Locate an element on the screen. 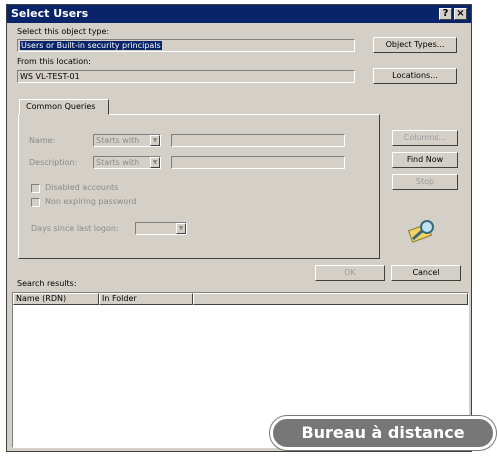 Image resolution: width=498 pixels, height=457 pixels. description-input is located at coordinates (258, 162).